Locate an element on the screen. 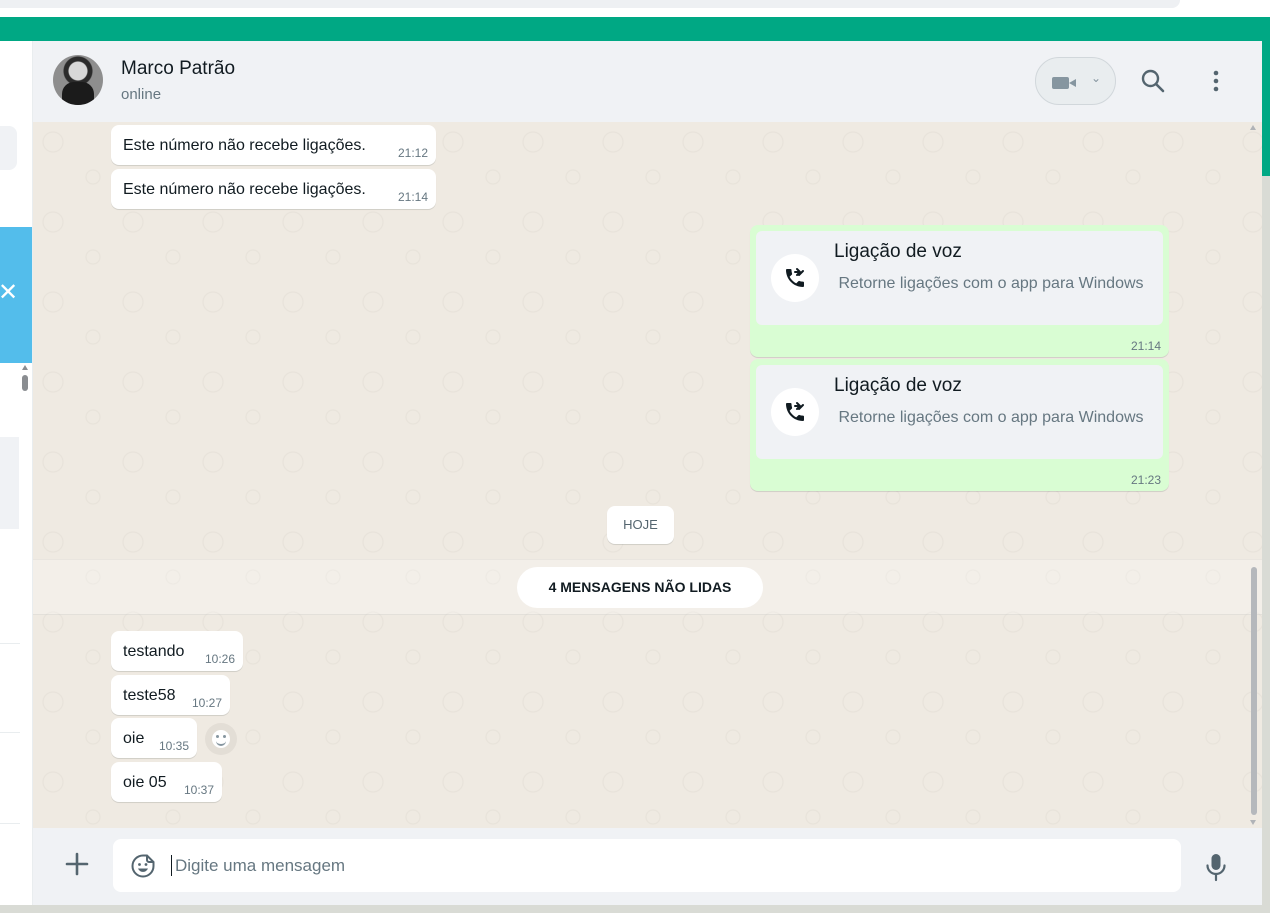 This screenshot has height=913, width=1270. message-time: 21:12 is located at coordinates (412, 153).